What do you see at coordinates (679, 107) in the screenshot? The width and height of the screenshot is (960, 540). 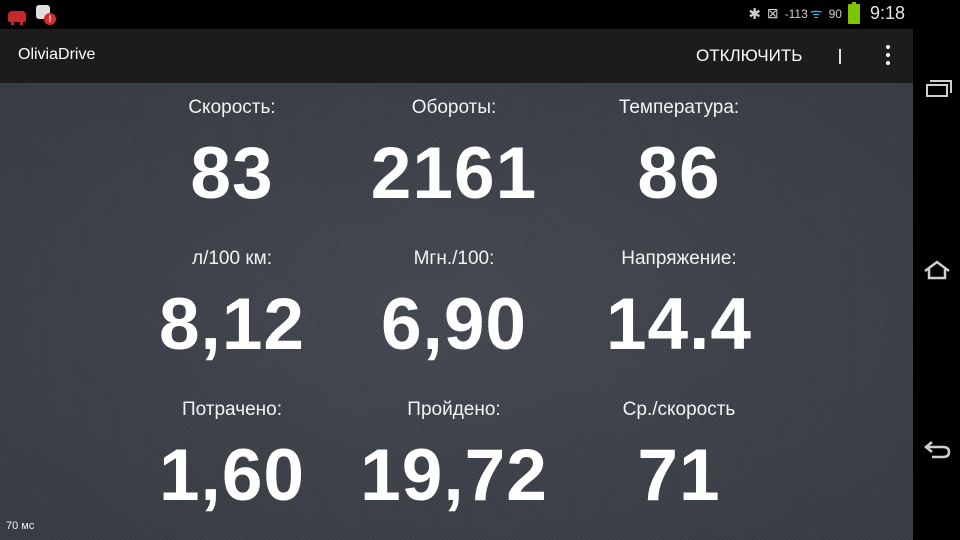 I see `gauge-label: Температура:` at bounding box center [679, 107].